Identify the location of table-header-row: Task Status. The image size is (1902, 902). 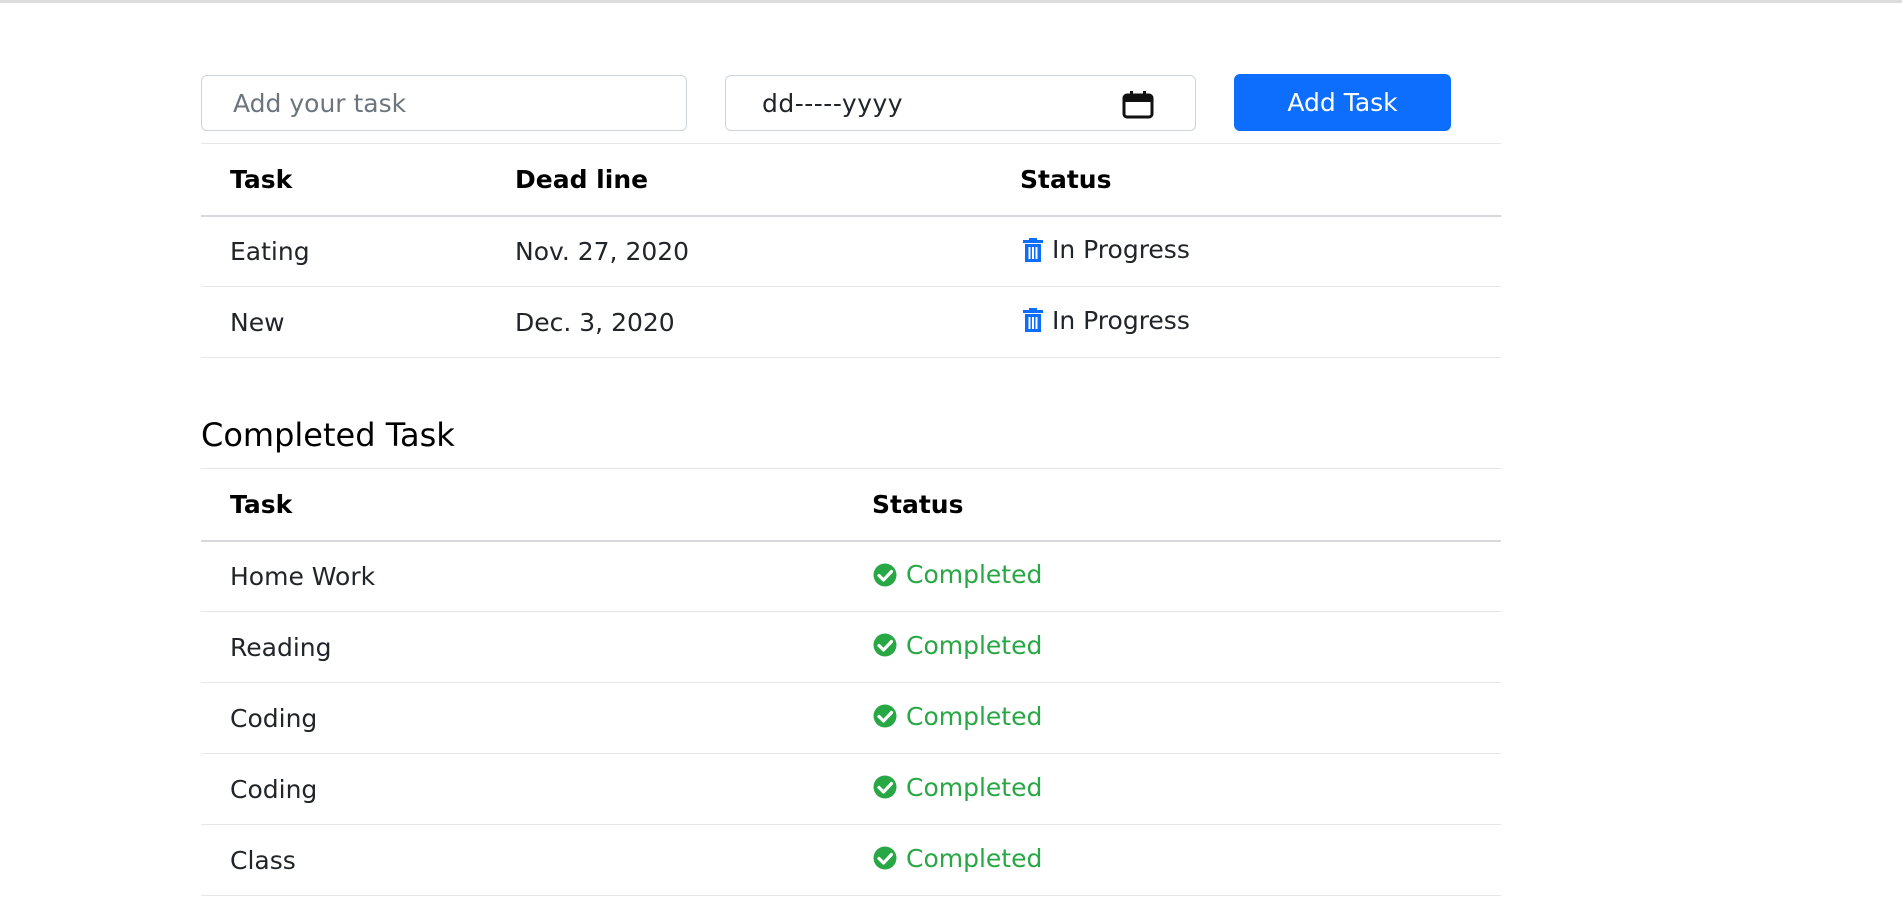
(851, 505).